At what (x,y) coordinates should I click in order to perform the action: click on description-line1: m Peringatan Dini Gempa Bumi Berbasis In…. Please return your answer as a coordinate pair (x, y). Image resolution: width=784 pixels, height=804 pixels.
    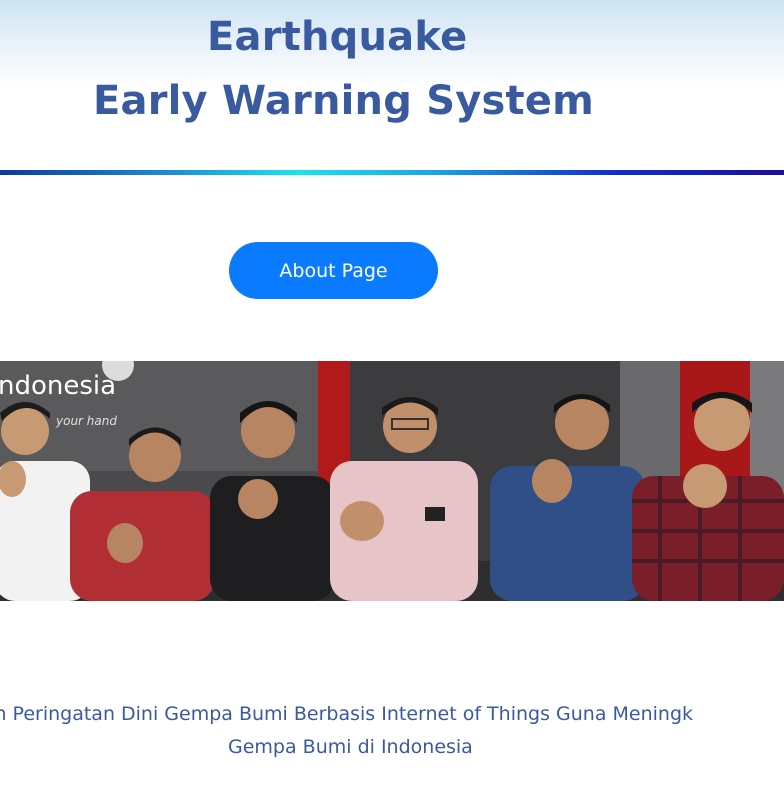
    Looking at the image, I should click on (347, 714).